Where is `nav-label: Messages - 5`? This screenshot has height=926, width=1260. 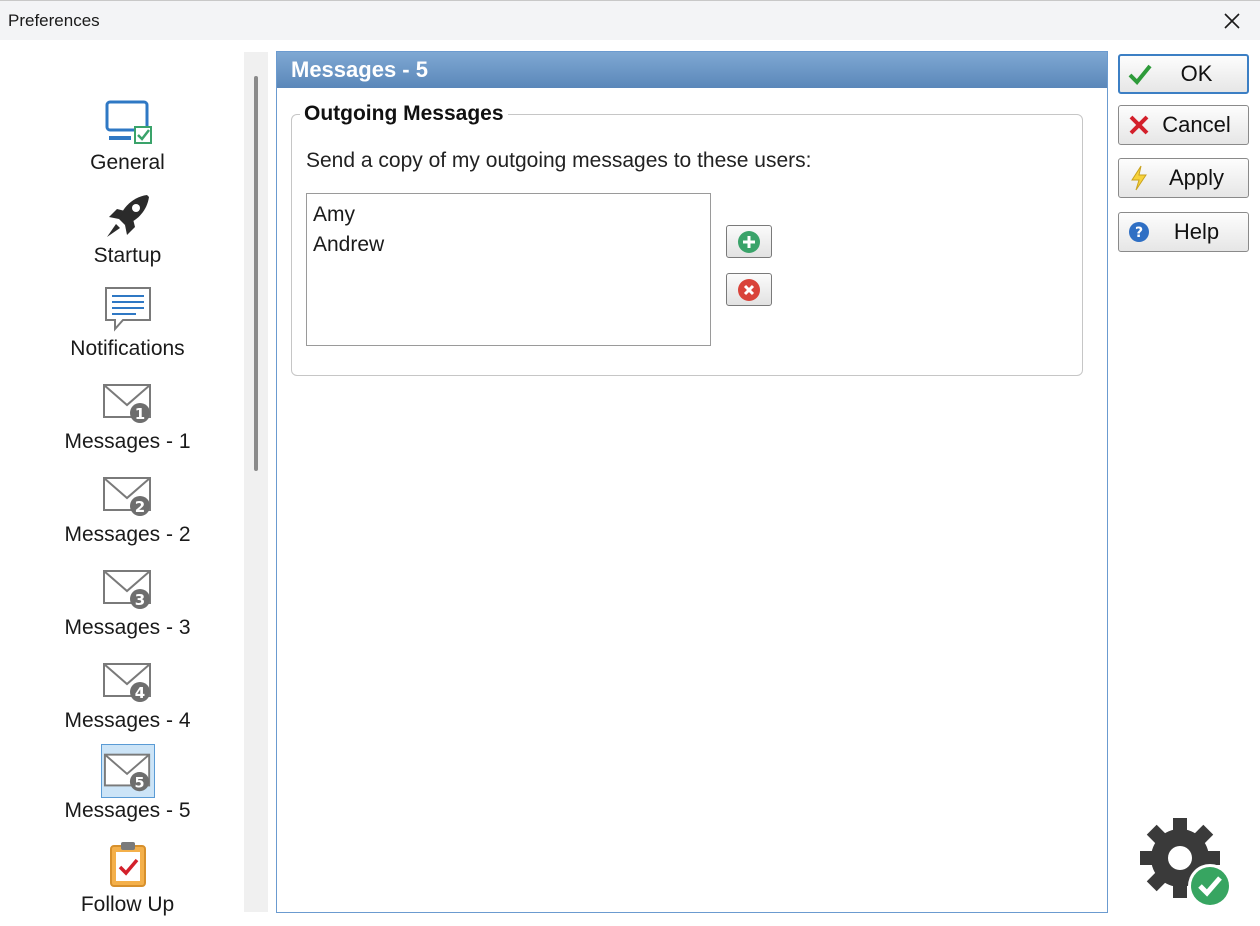
nav-label: Messages - 5 is located at coordinates (127, 810).